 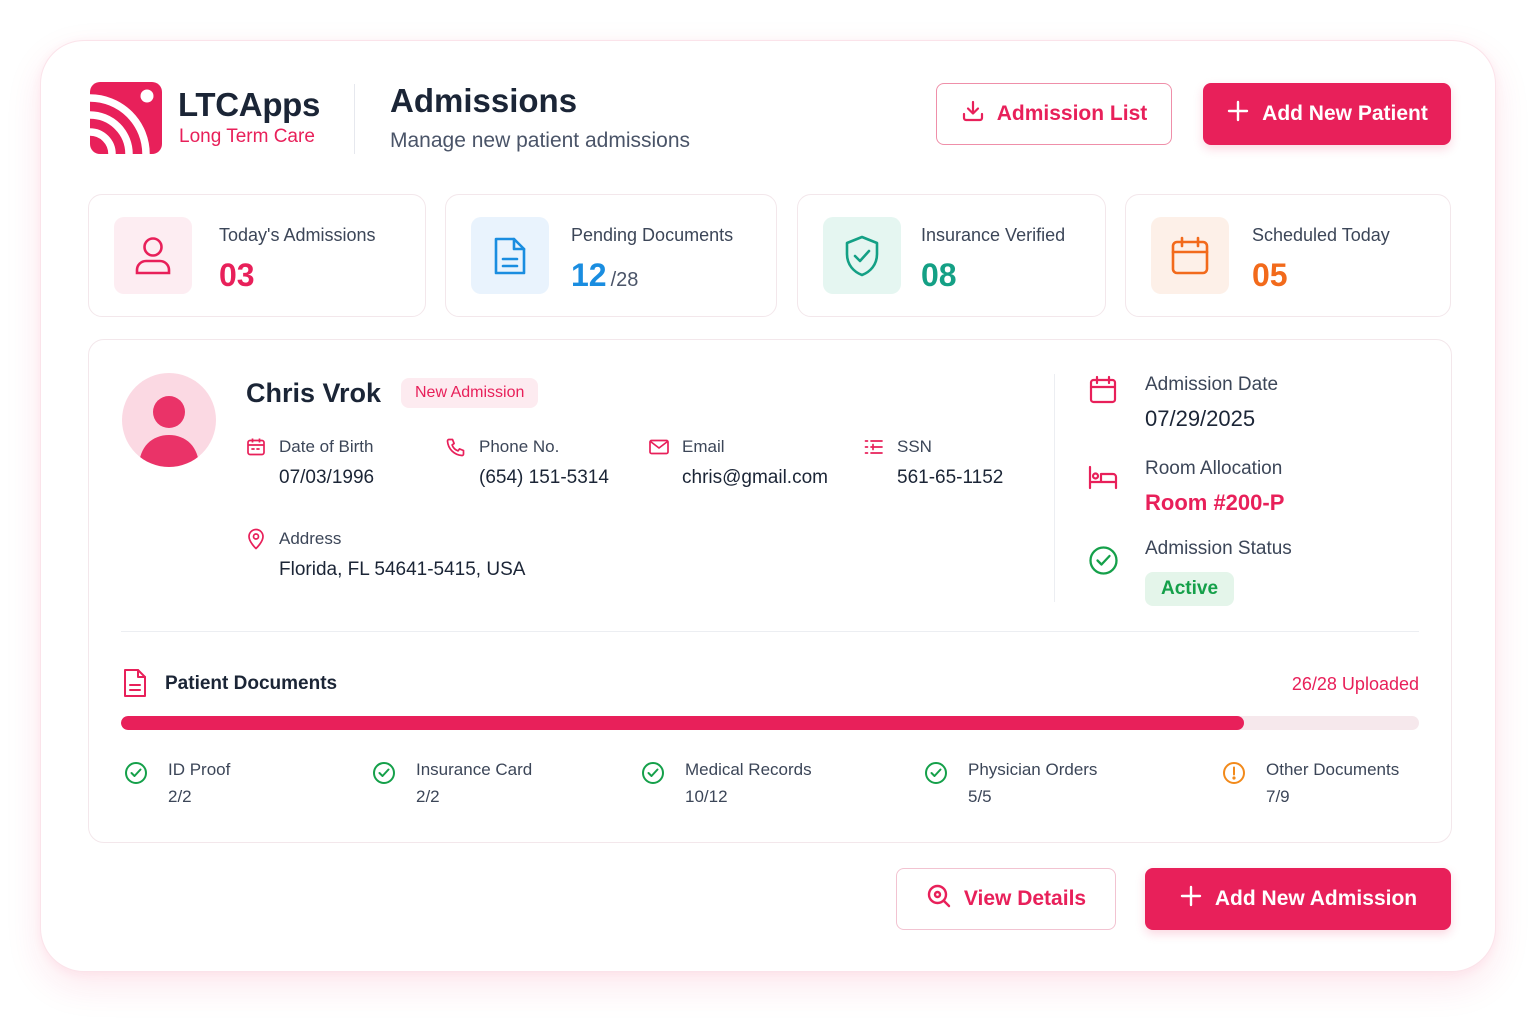 I want to click on logo, so click(x=126, y=118).